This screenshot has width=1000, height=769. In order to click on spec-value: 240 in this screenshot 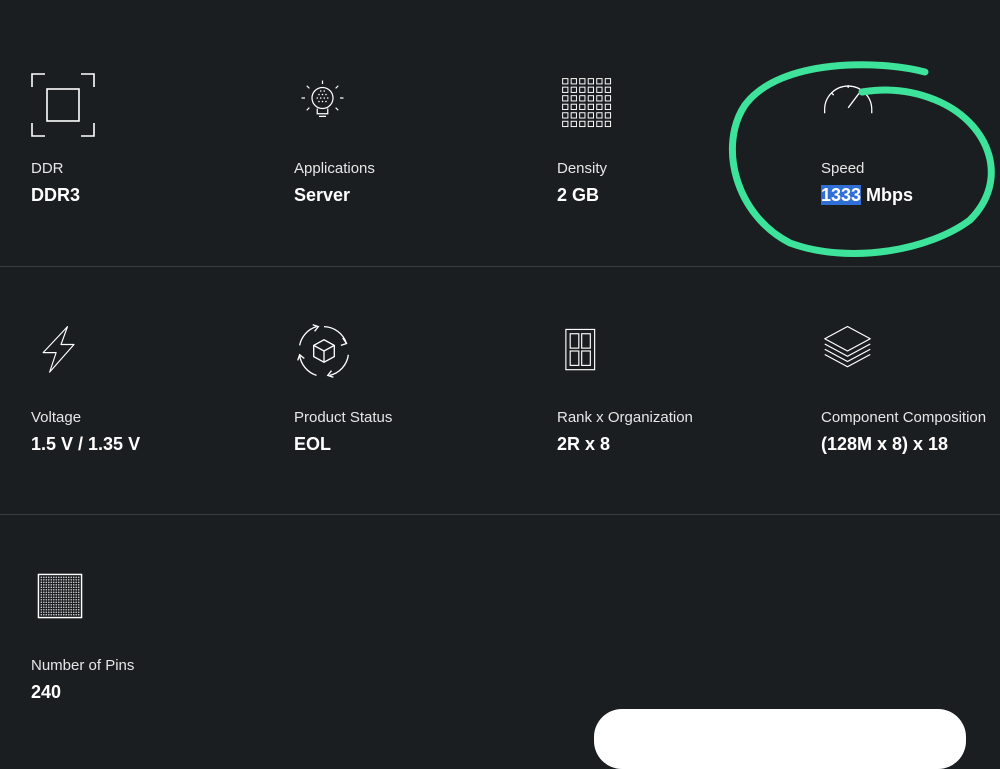, I will do `click(46, 692)`.